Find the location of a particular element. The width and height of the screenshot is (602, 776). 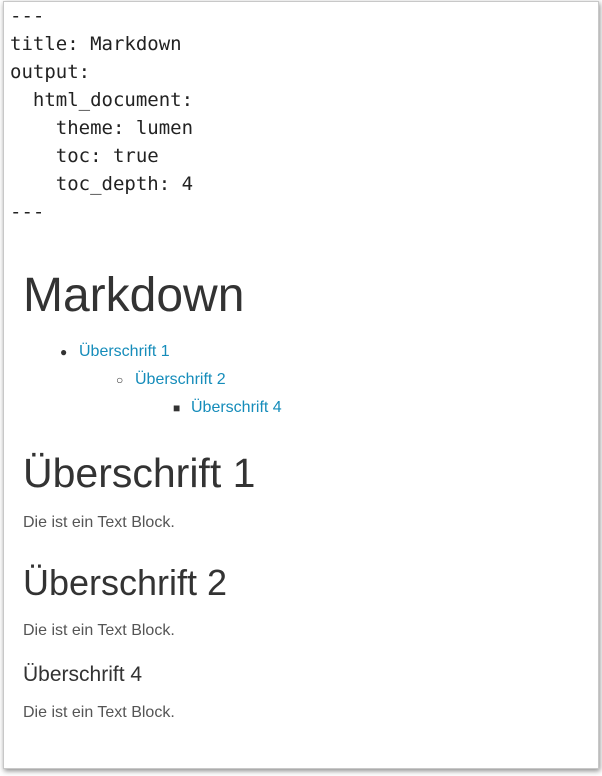

section-heading-2: Überschrift 2 is located at coordinates (125, 582).